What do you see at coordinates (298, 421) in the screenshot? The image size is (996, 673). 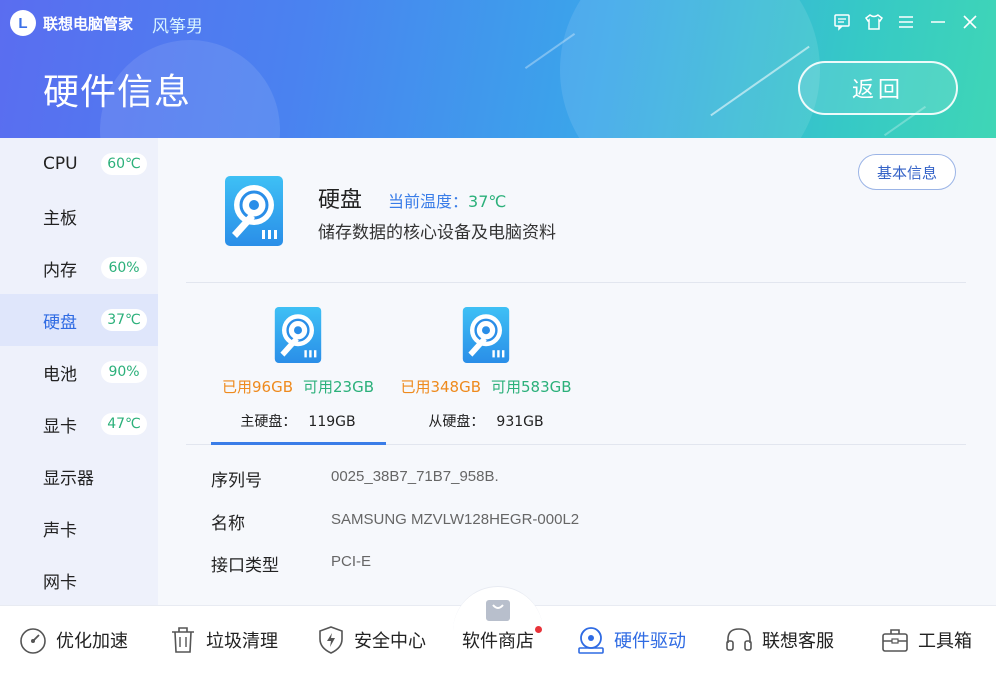 I see `disk-capacity: 主硬盘： 119GB` at bounding box center [298, 421].